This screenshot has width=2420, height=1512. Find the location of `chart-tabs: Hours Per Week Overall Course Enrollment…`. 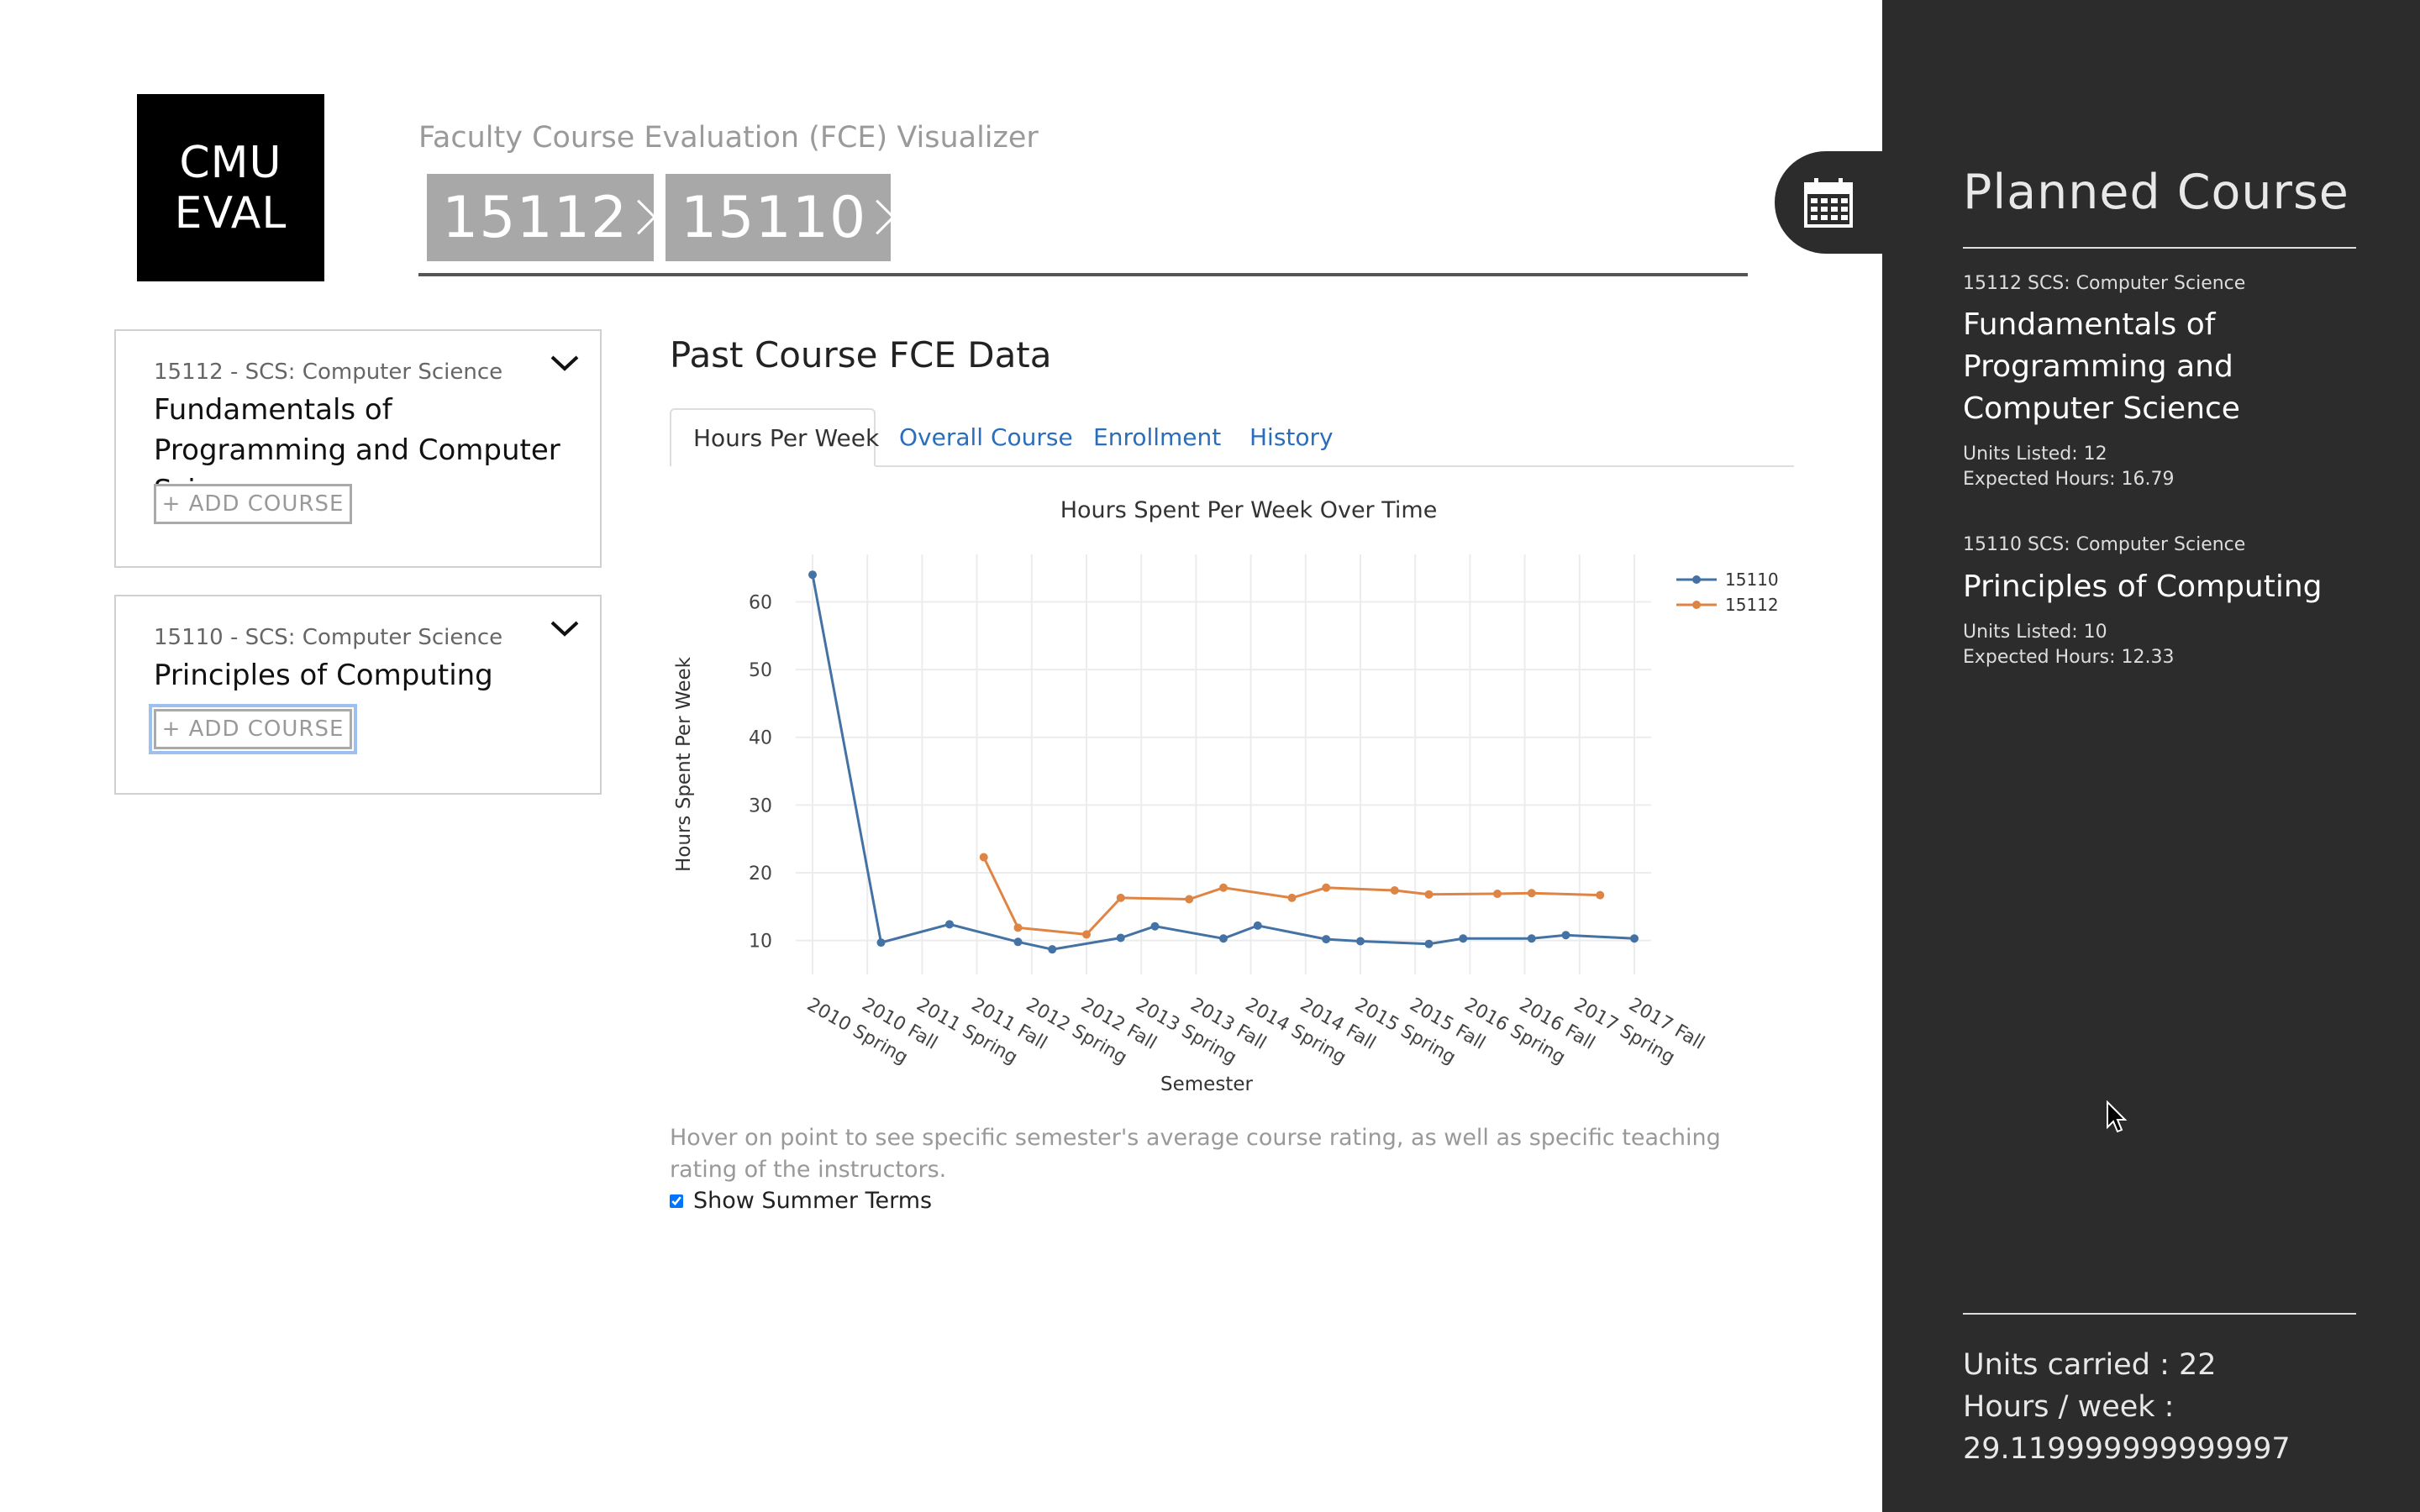

chart-tabs: Hours Per Week Overall Course Enrollment… is located at coordinates (1232, 437).